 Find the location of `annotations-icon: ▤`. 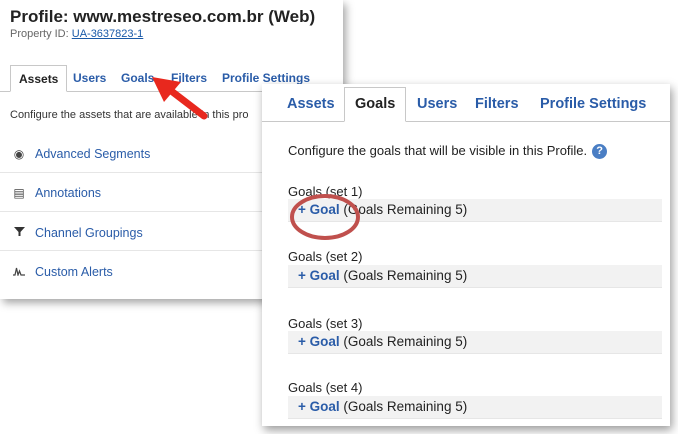

annotations-icon: ▤ is located at coordinates (19, 193).